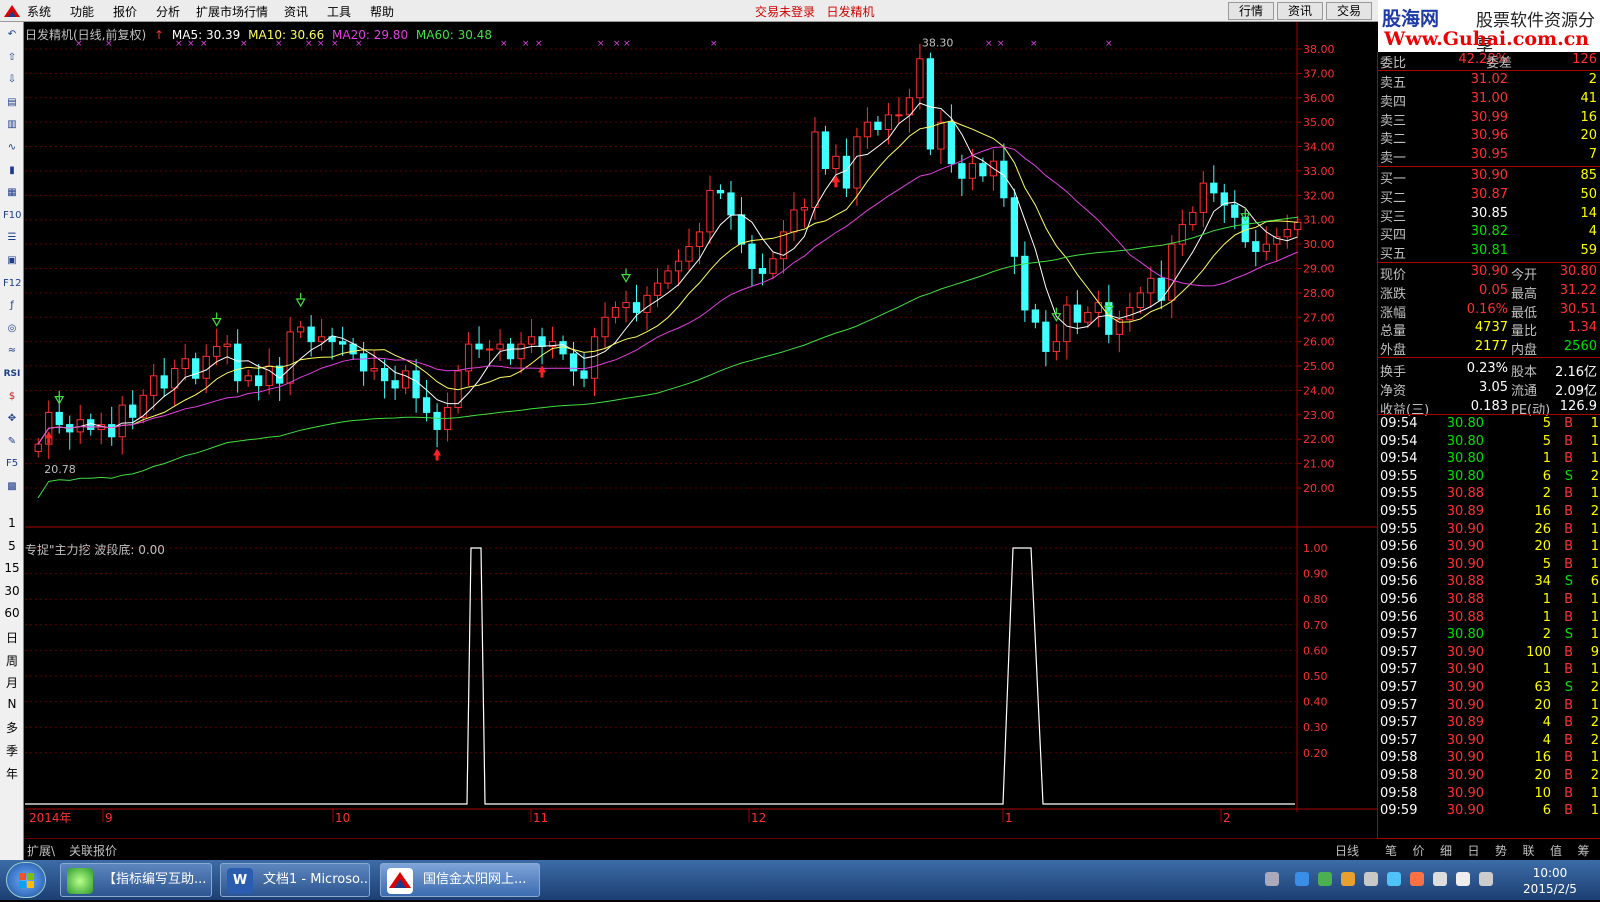 The height and width of the screenshot is (902, 1600). Describe the element at coordinates (82, 11) in the screenshot. I see `menu-function: 功能` at that location.